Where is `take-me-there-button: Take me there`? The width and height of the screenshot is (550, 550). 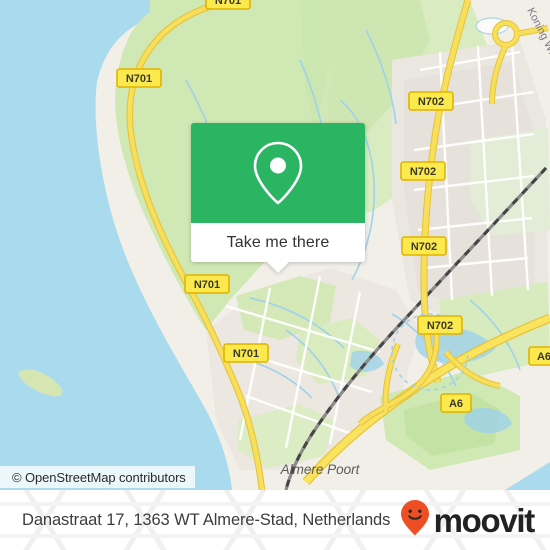
take-me-there-button: Take me there is located at coordinates (278, 248).